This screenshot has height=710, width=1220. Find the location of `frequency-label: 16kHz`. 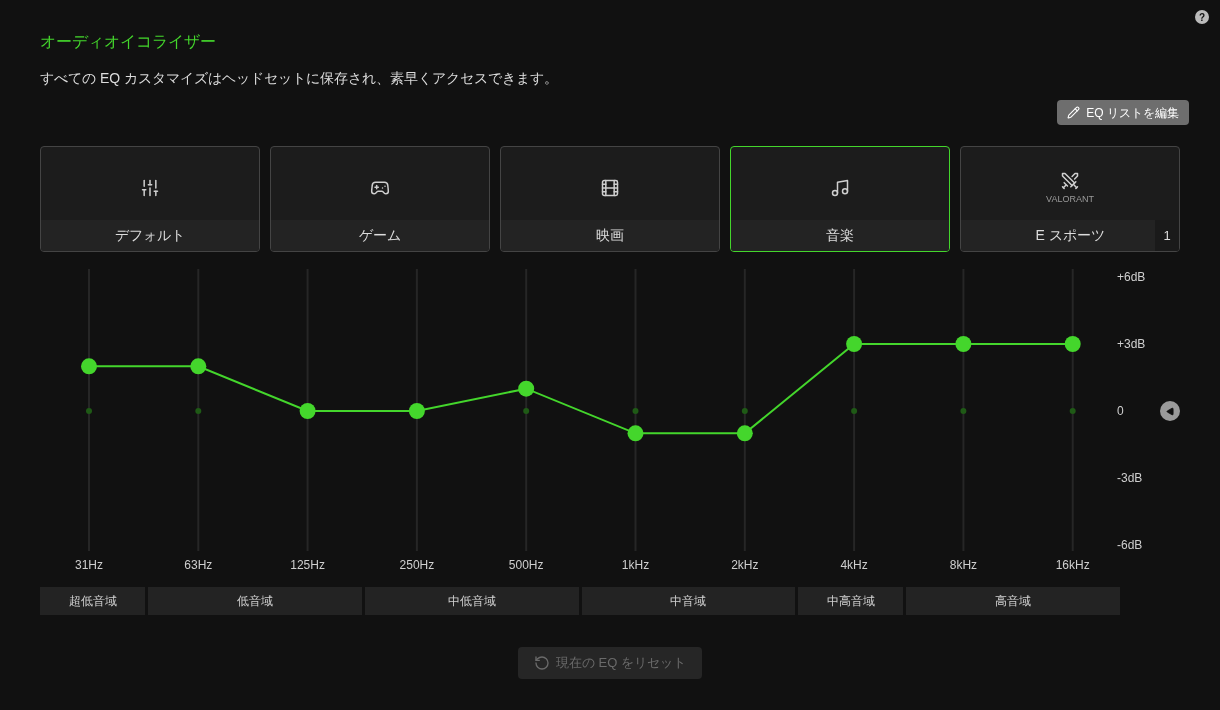

frequency-label: 16kHz is located at coordinates (1072, 565).